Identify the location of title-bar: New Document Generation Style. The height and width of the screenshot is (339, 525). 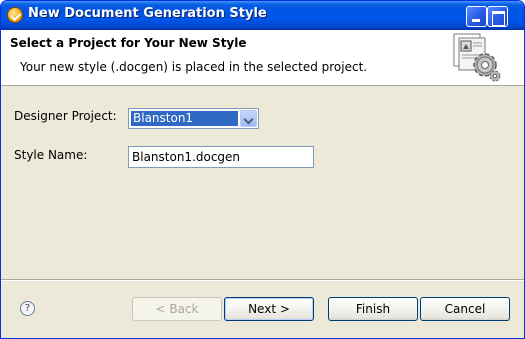
(262, 15).